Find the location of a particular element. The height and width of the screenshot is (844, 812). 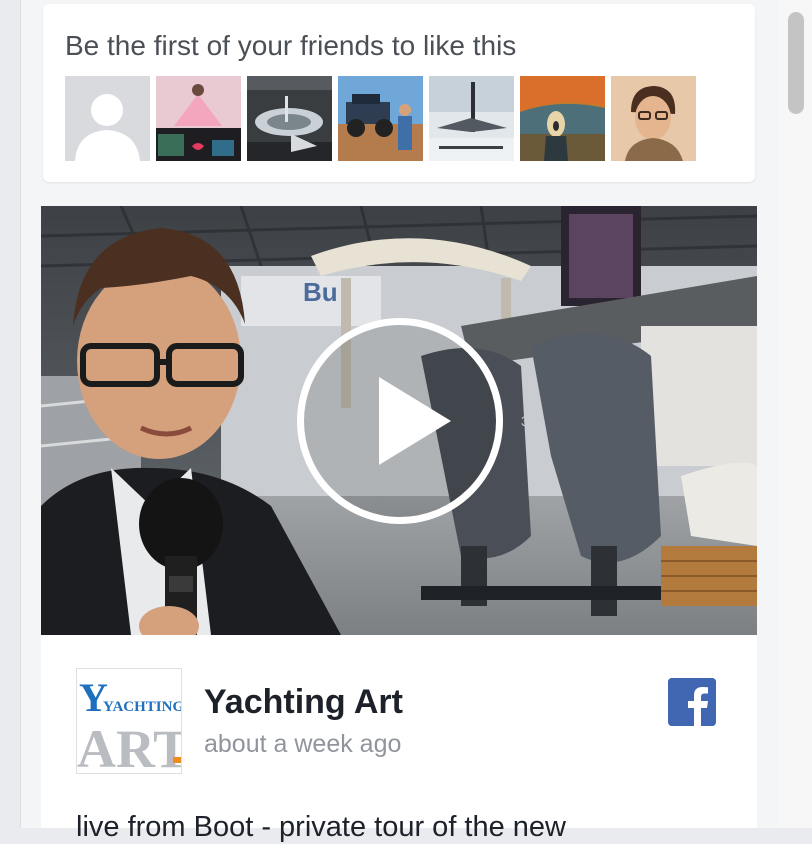

svg-text: 300 is located at coordinates (533, 421).